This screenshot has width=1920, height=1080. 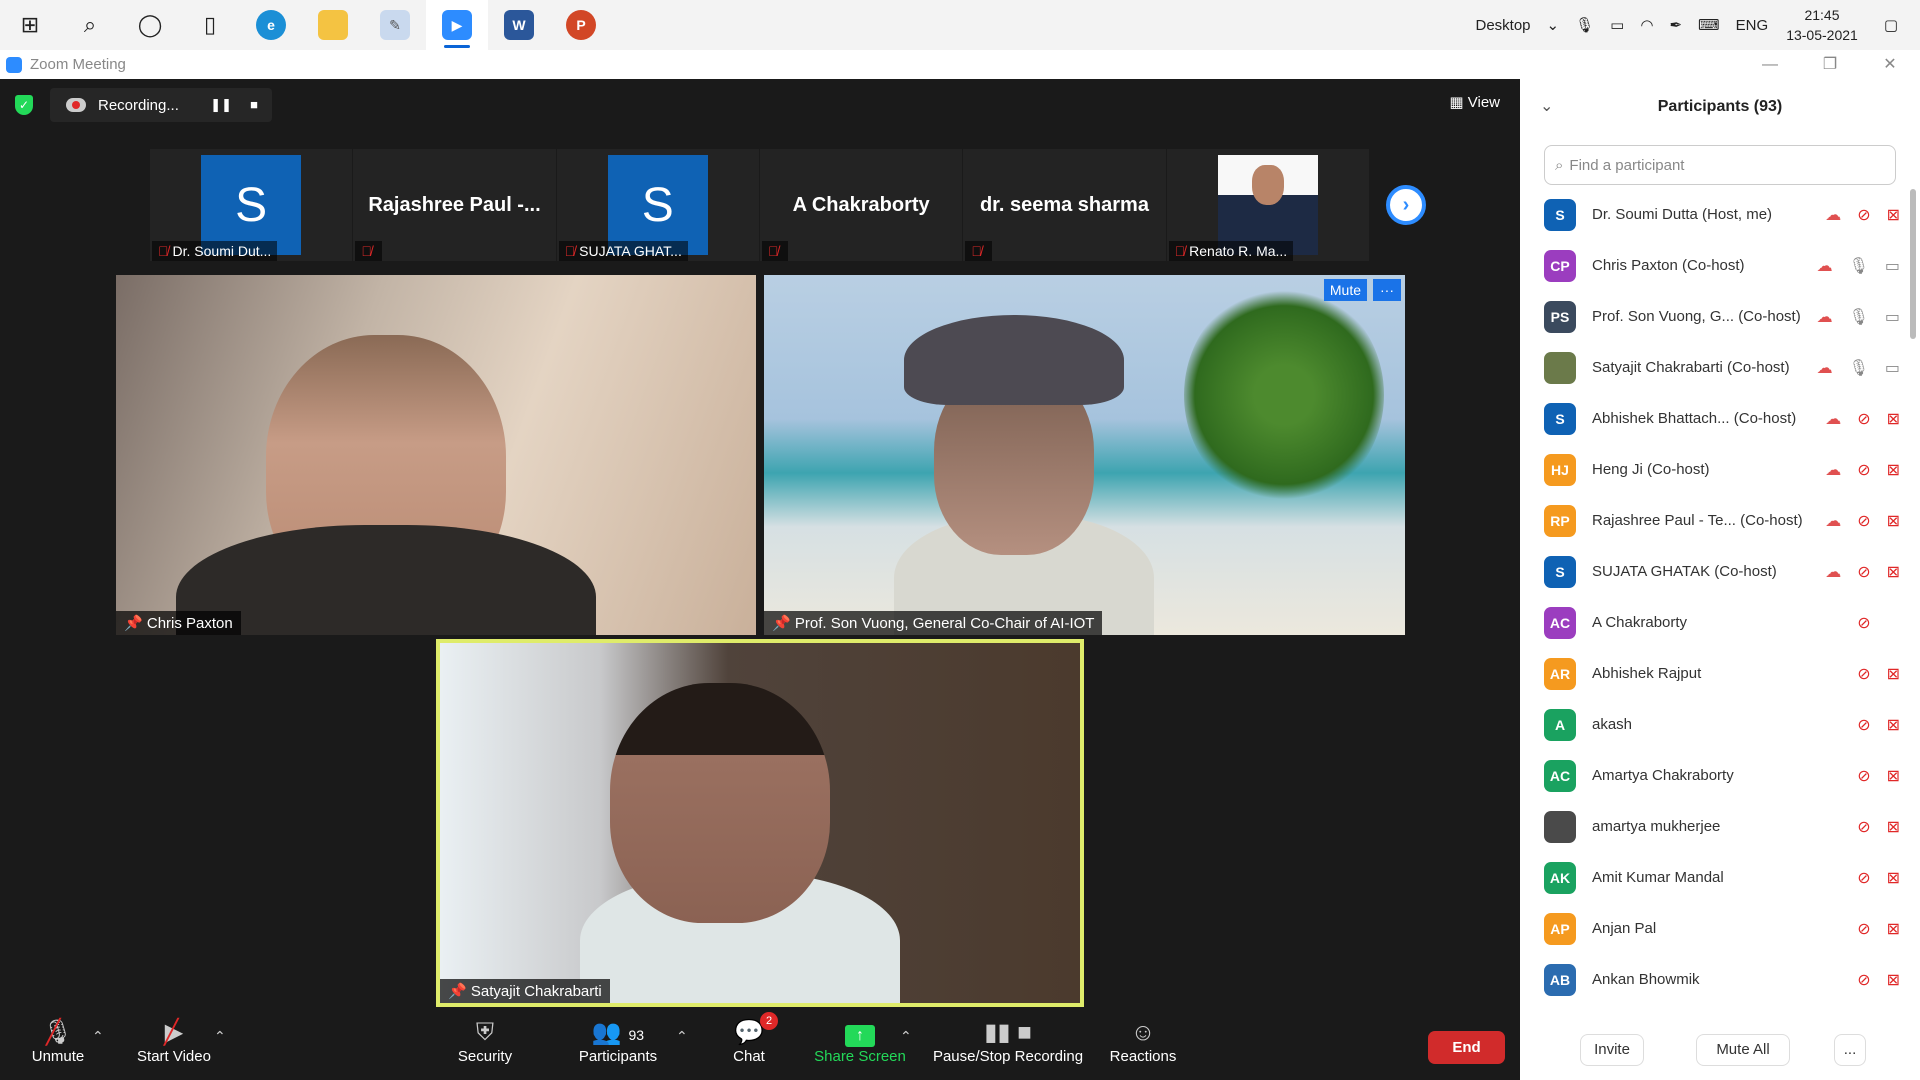 I want to click on wifi-icon: ◠, so click(x=1646, y=25).